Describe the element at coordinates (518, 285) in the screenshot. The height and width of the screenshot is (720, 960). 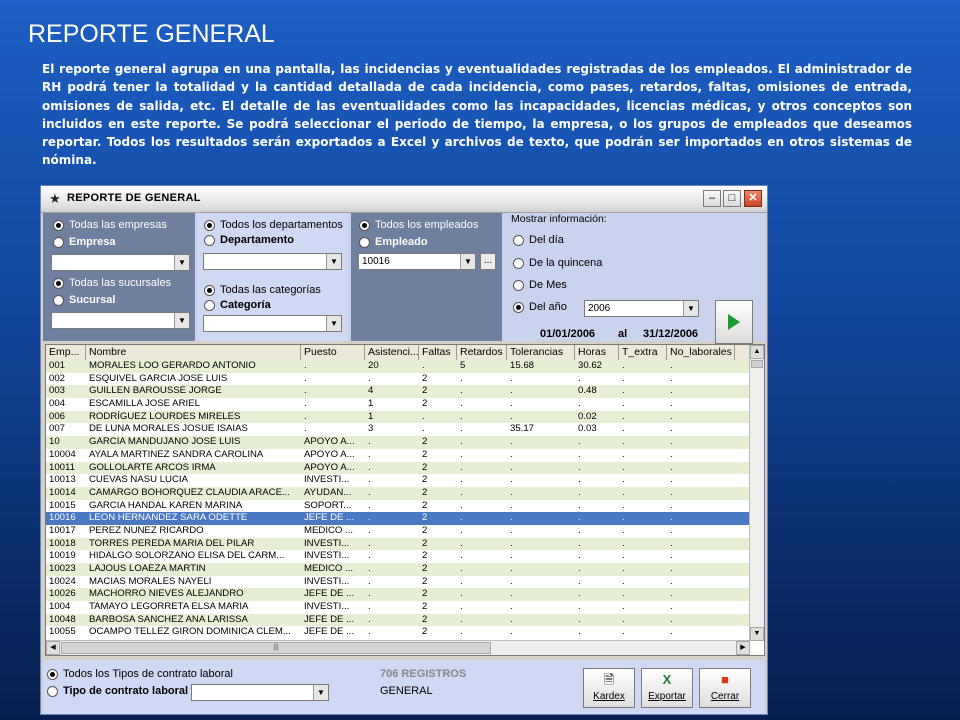
I see `period-month-radio` at that location.